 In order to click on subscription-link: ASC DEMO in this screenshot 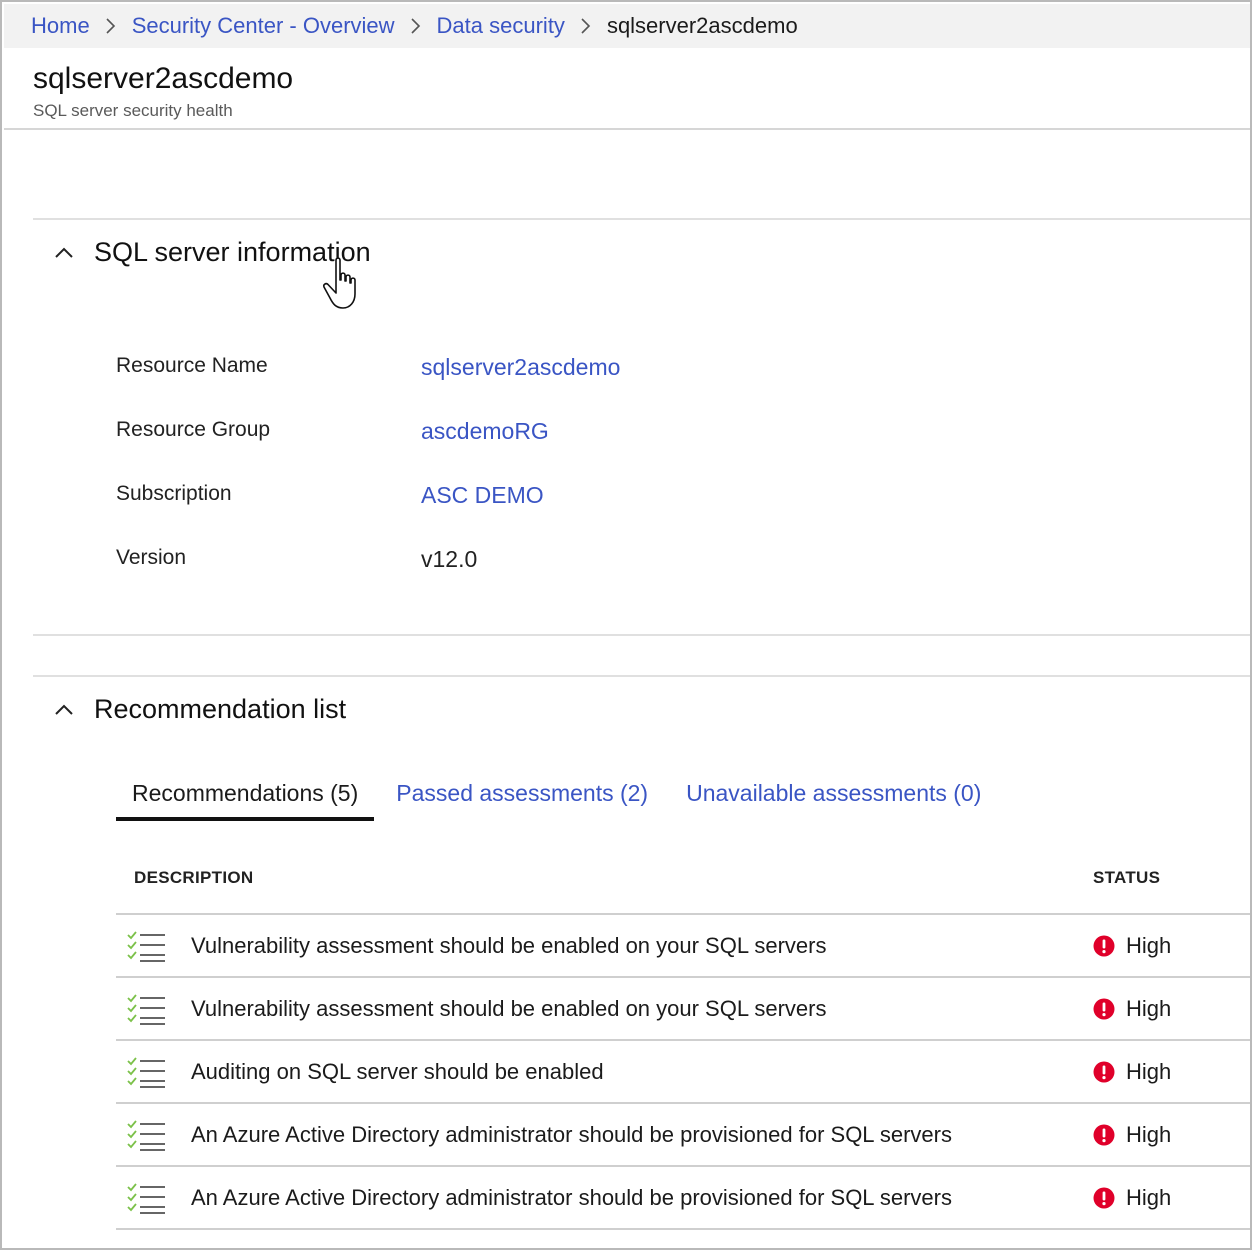, I will do `click(482, 495)`.